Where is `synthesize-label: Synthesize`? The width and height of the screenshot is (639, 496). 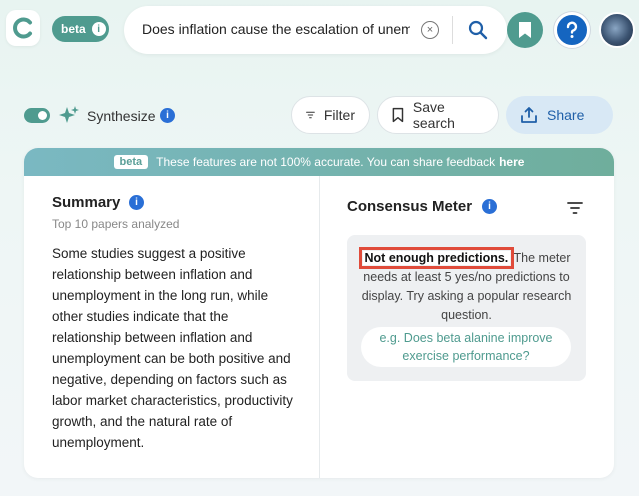
synthesize-label: Synthesize is located at coordinates (121, 116).